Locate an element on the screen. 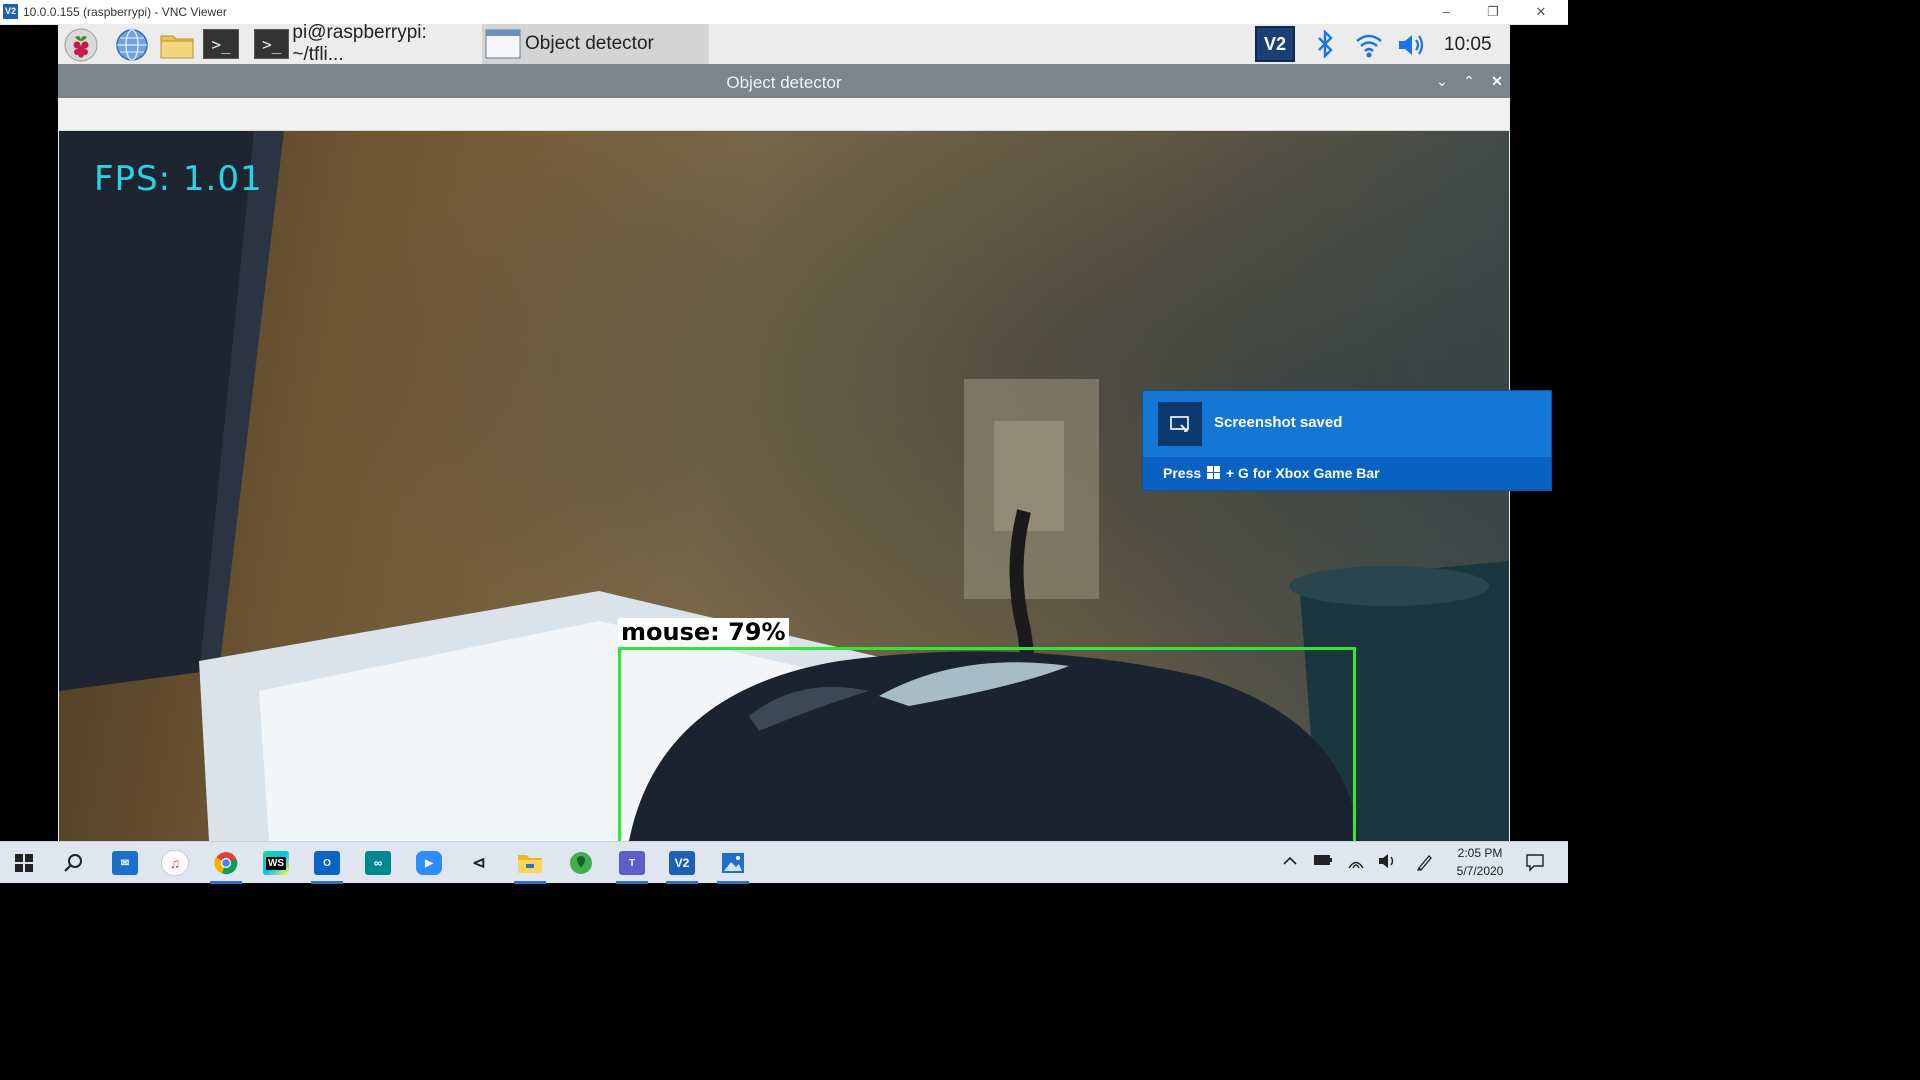  detection-bounding-box is located at coordinates (987, 744).